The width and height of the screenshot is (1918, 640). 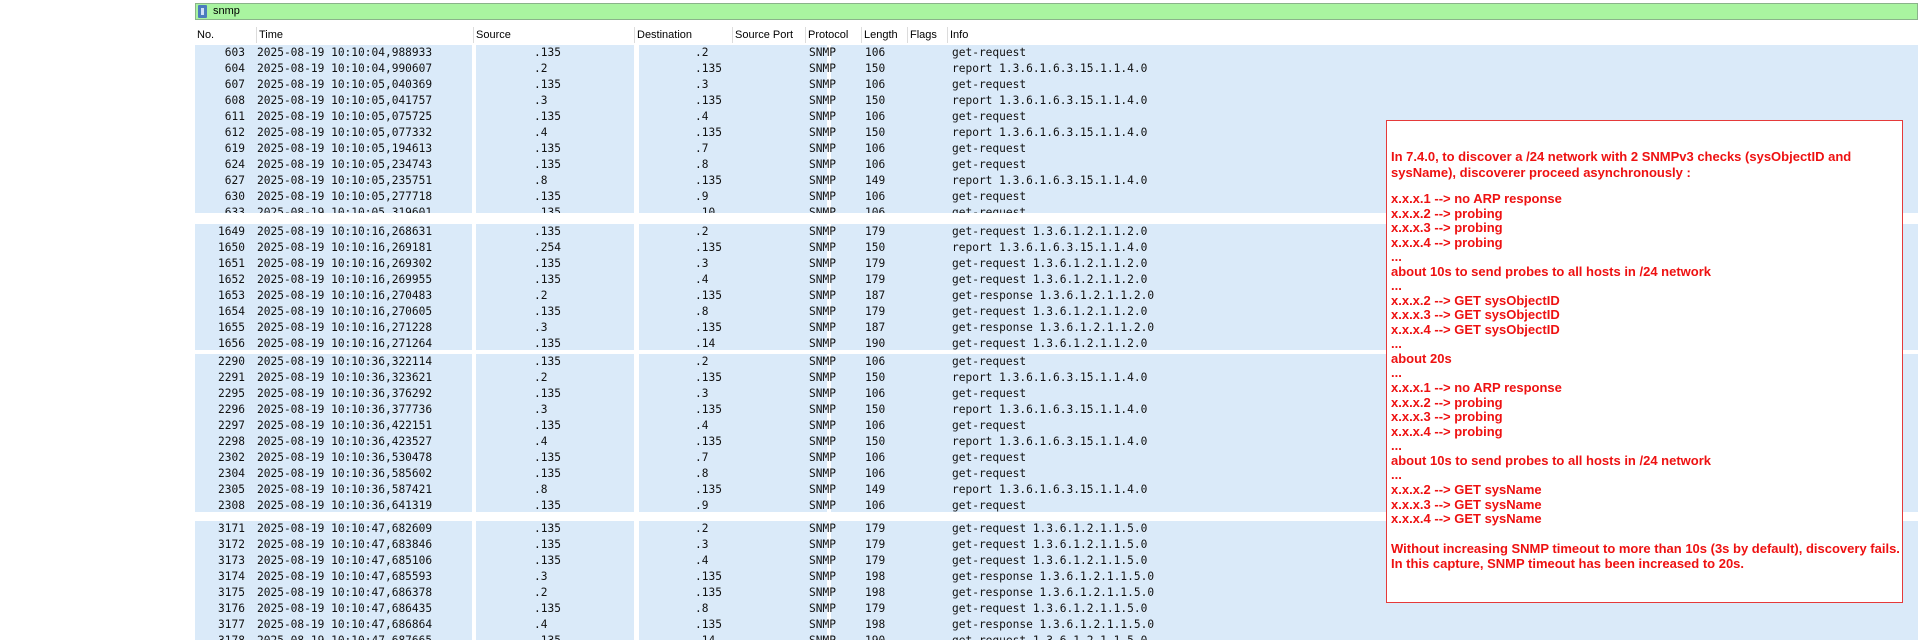 What do you see at coordinates (875, 68) in the screenshot?
I see `cell-length: 150` at bounding box center [875, 68].